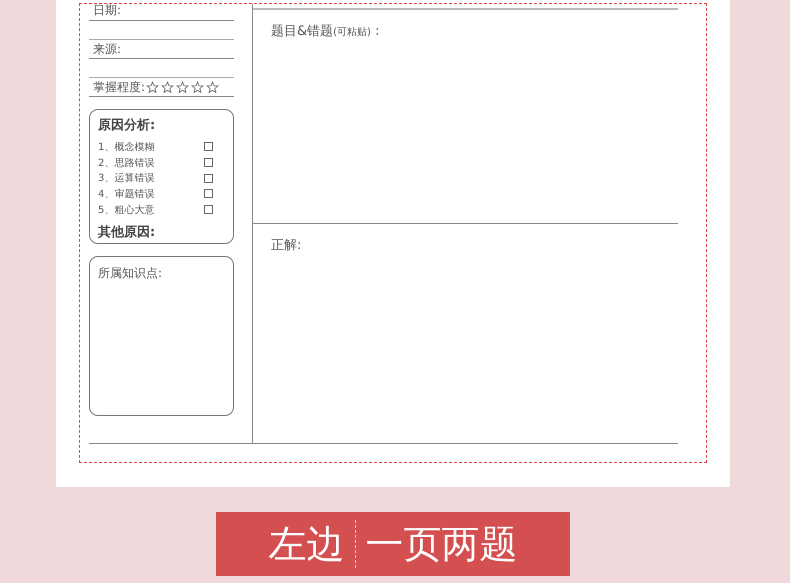 This screenshot has height=583, width=790. What do you see at coordinates (119, 87) in the screenshot?
I see `field-label: 掌握程度:` at bounding box center [119, 87].